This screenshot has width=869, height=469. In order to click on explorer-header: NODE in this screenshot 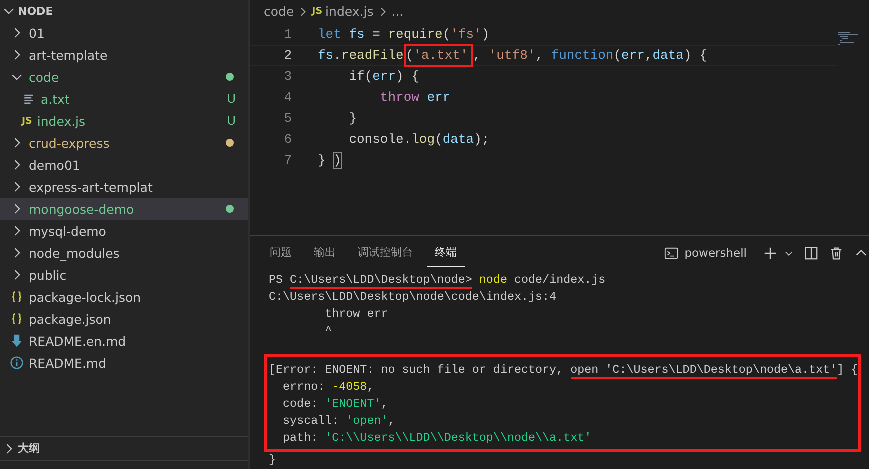, I will do `click(124, 11)`.